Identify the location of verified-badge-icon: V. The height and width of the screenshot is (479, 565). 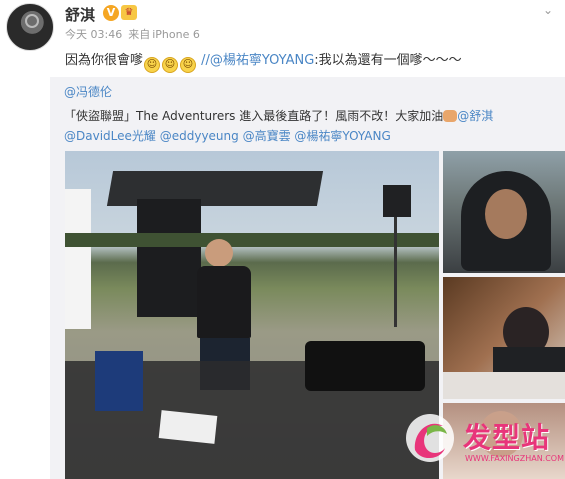
(111, 13).